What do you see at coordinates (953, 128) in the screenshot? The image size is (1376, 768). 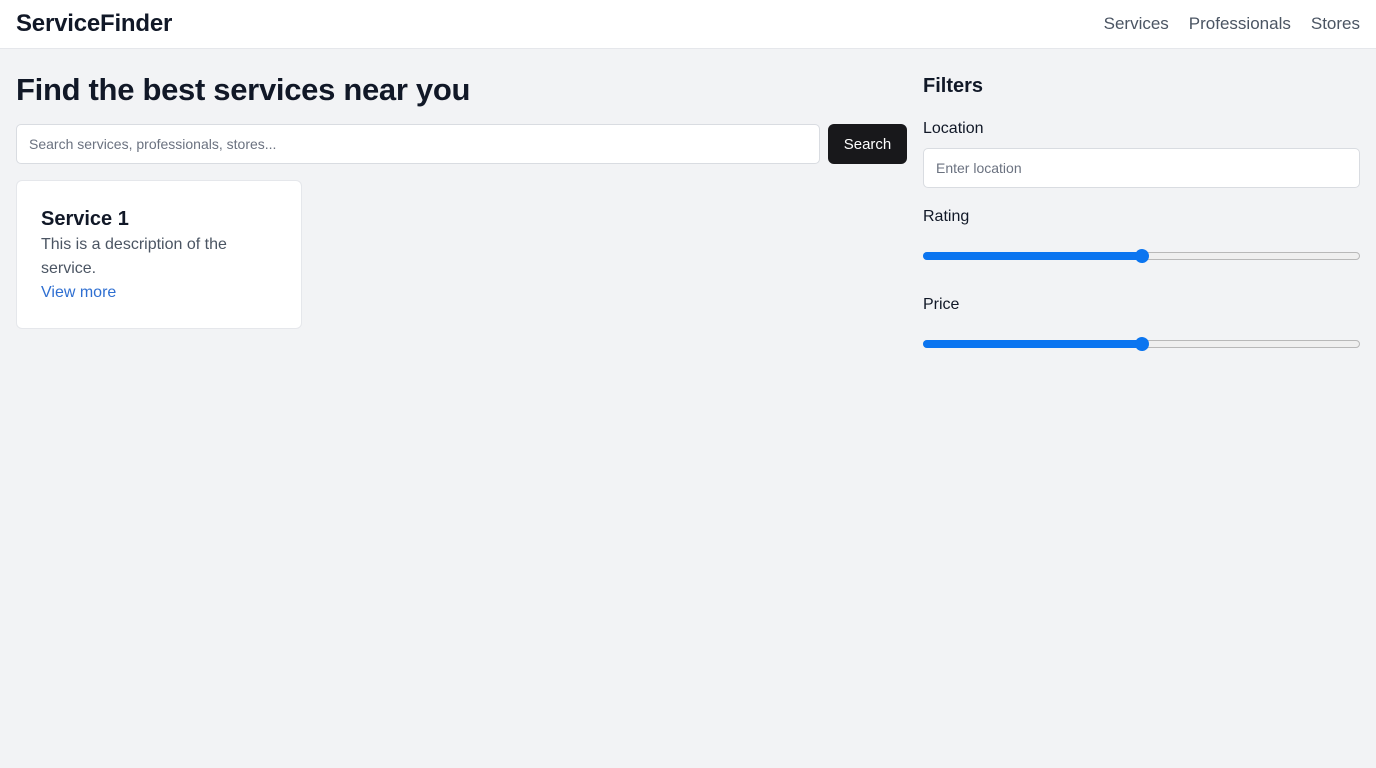 I see `location-label: Location` at bounding box center [953, 128].